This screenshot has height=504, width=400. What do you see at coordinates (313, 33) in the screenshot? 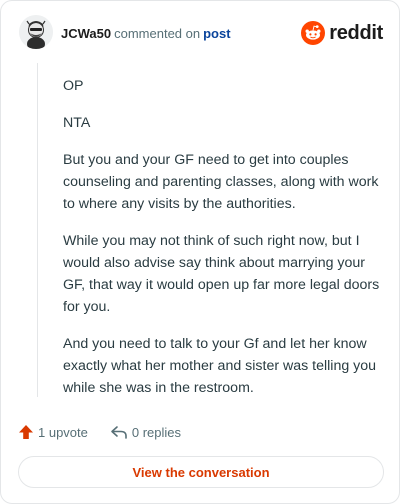
I see `reddit-logo-icon` at bounding box center [313, 33].